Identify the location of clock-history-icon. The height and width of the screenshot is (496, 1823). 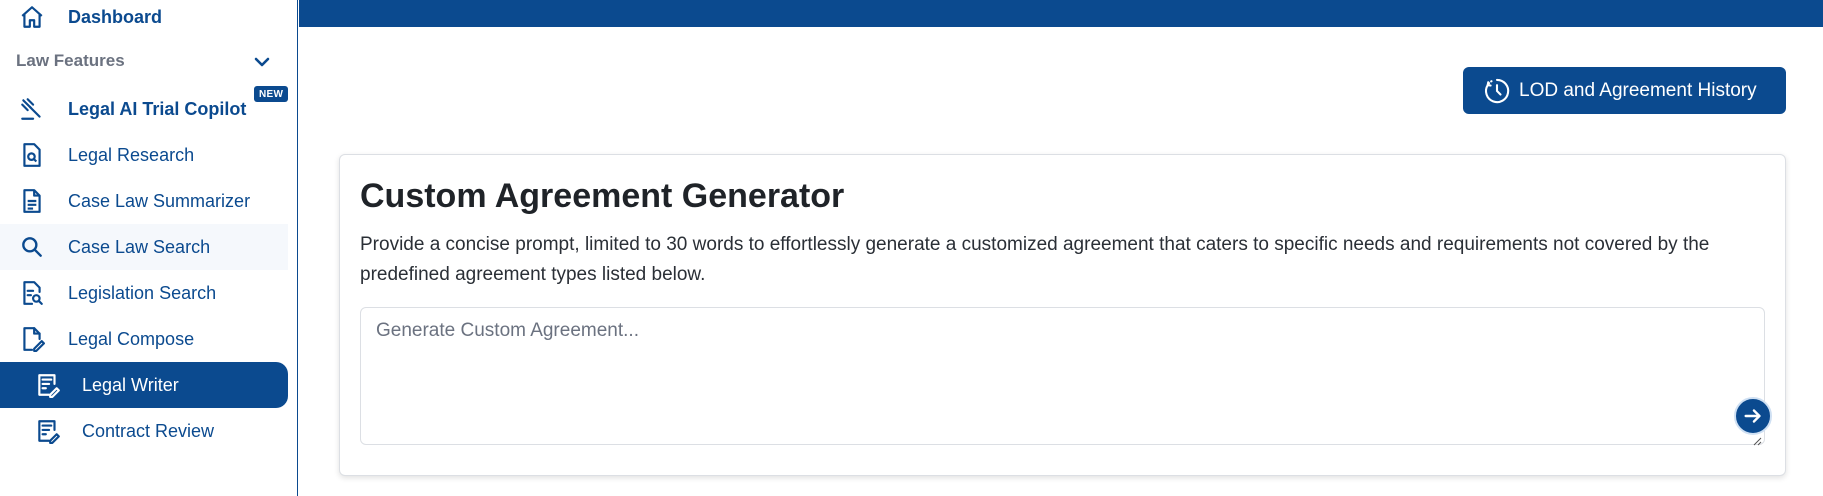
(1497, 91).